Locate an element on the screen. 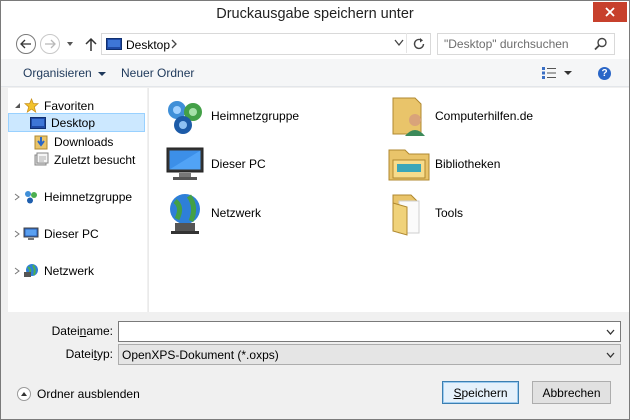 The image size is (630, 420). list-item-user-folder: Computerhilfen.de is located at coordinates (459, 116).